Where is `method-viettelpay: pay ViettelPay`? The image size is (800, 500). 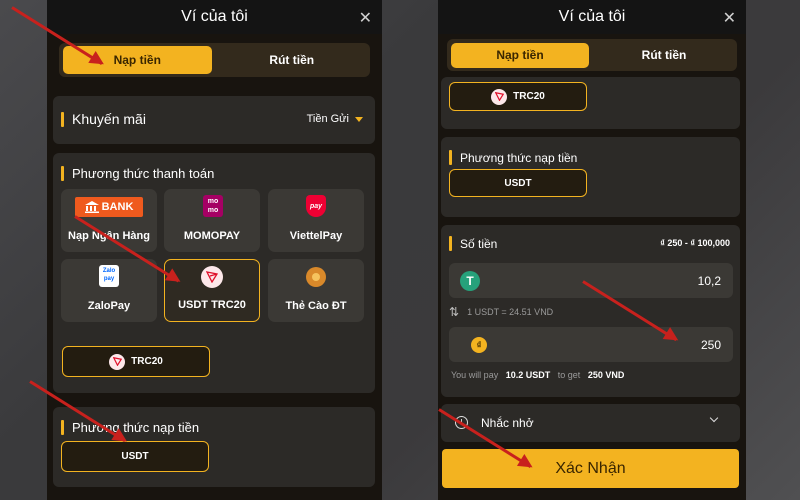 method-viettelpay: pay ViettelPay is located at coordinates (316, 220).